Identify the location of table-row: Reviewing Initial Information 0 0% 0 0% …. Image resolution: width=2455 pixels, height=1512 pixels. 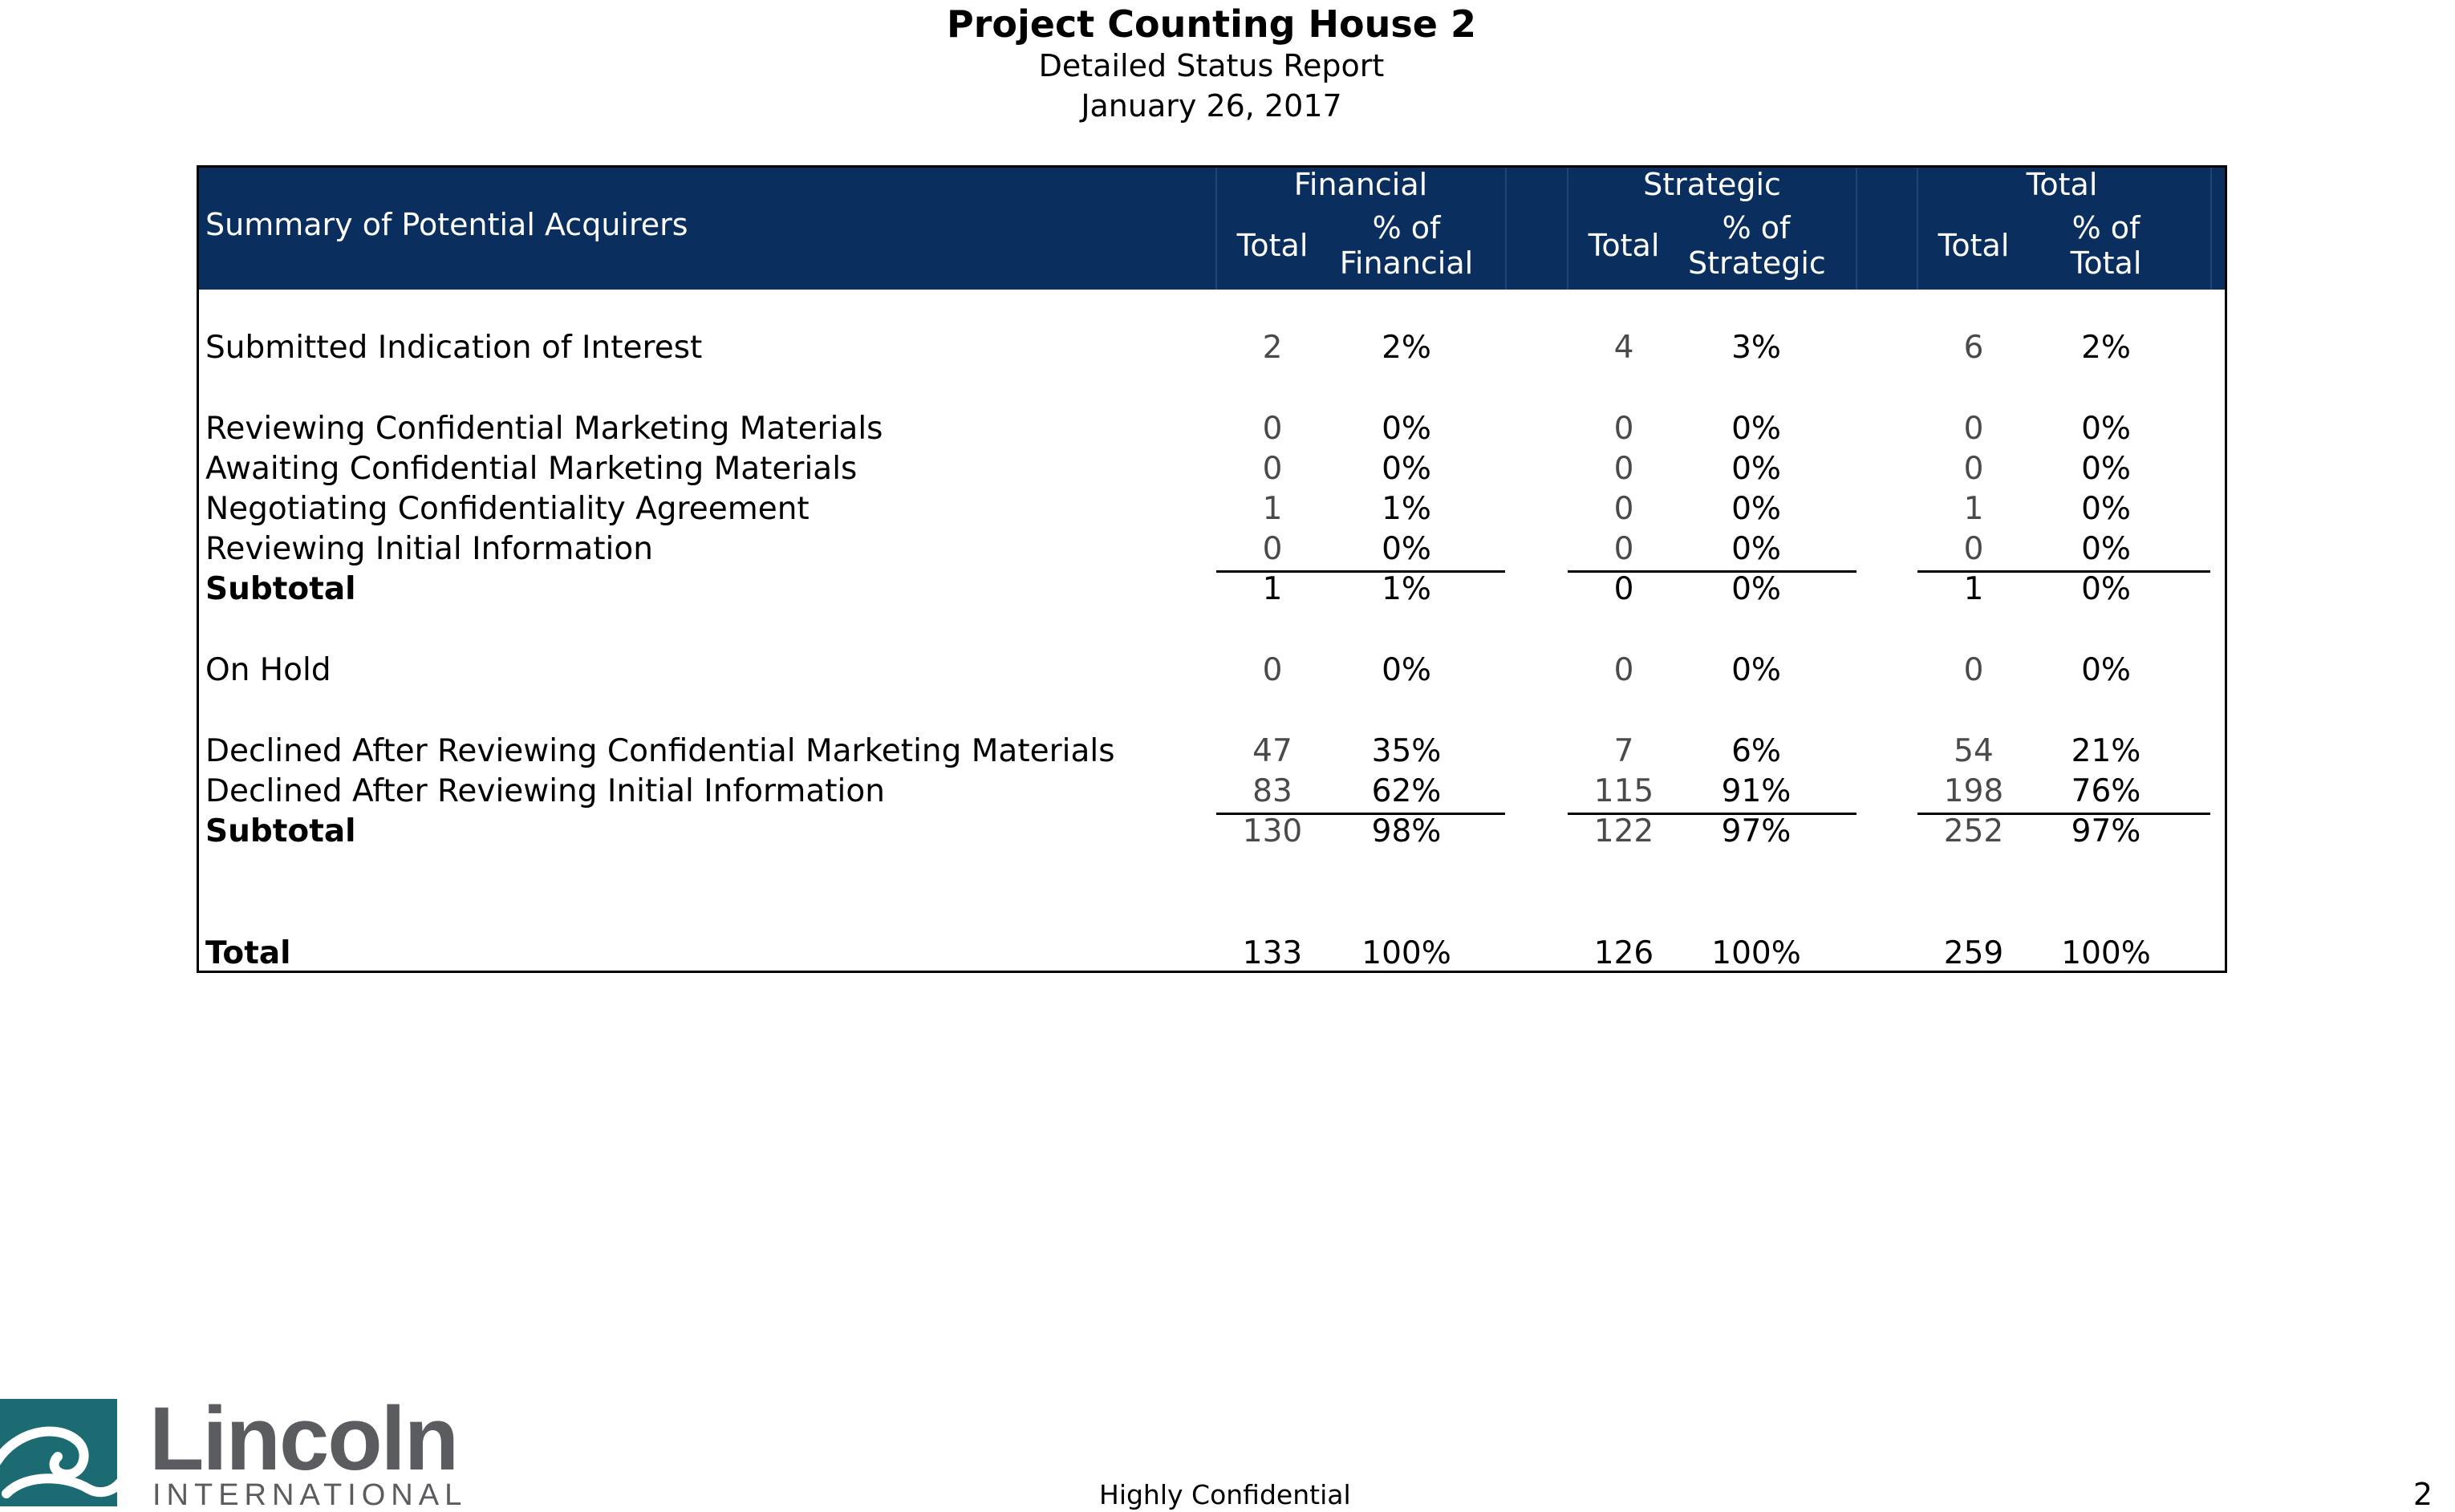
(1212, 549).